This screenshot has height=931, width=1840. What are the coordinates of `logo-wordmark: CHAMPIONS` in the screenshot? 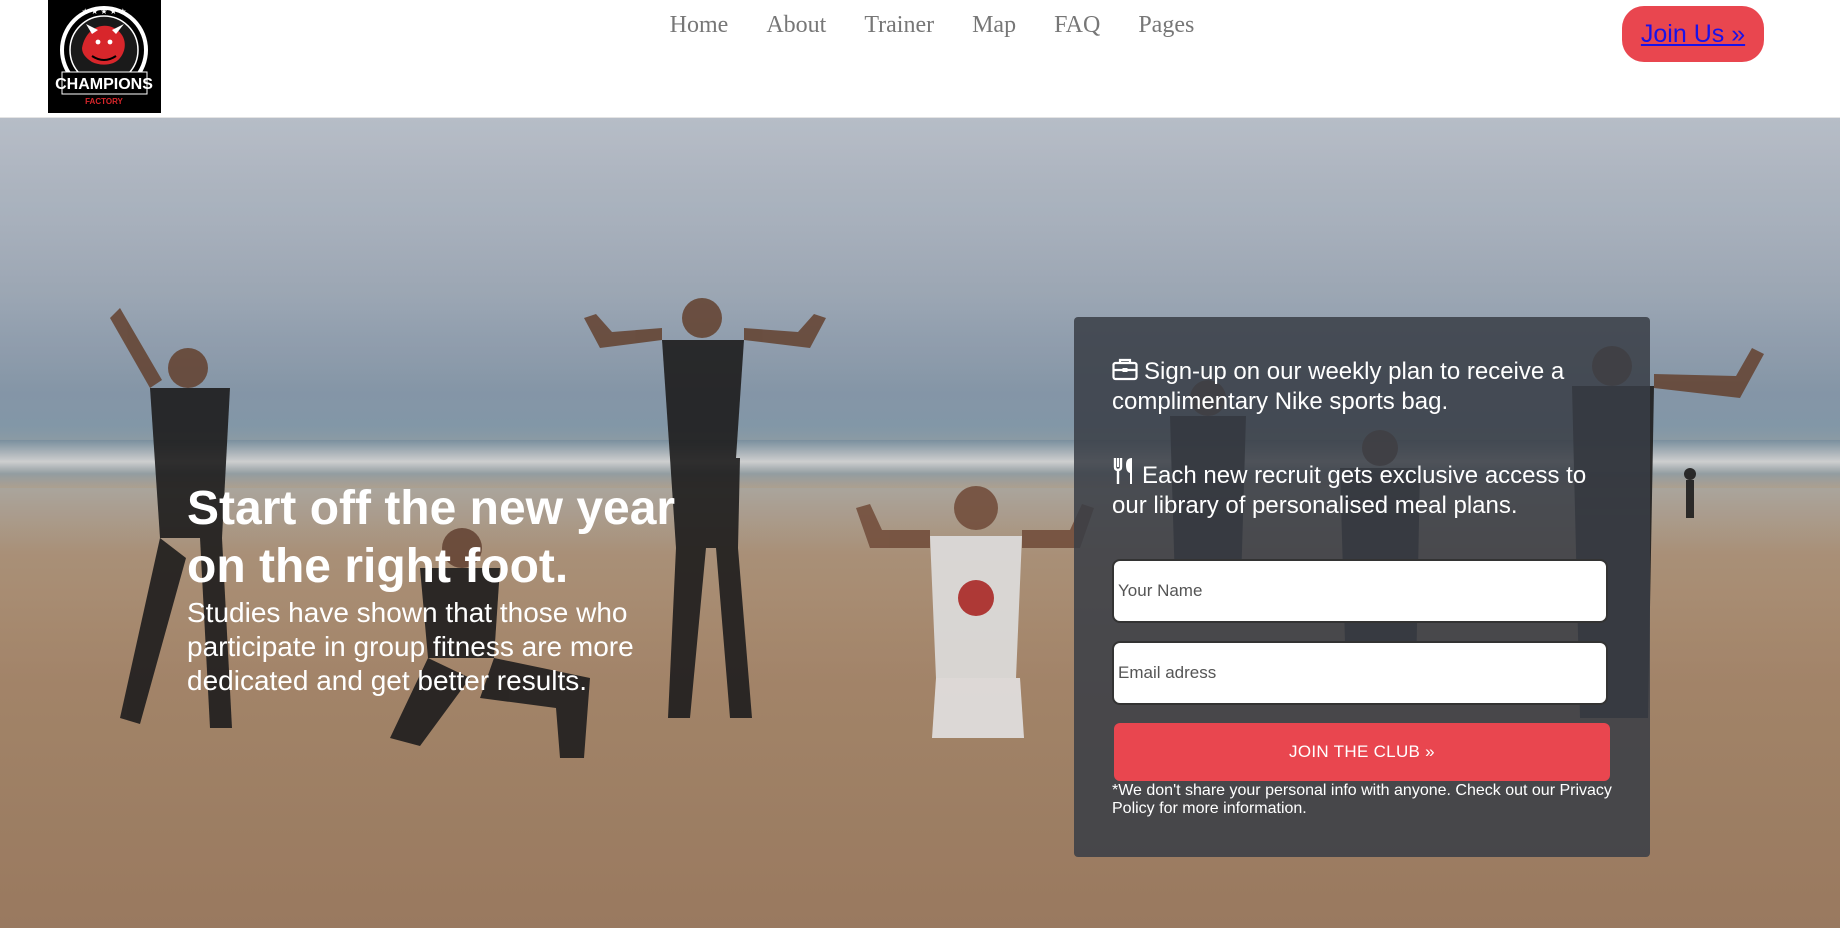 It's located at (104, 84).